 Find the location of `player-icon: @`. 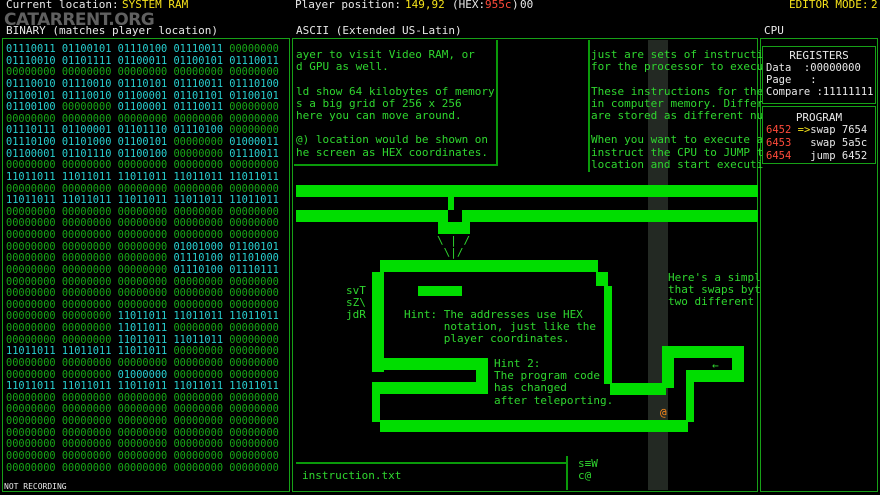

player-icon: @ is located at coordinates (663, 412).